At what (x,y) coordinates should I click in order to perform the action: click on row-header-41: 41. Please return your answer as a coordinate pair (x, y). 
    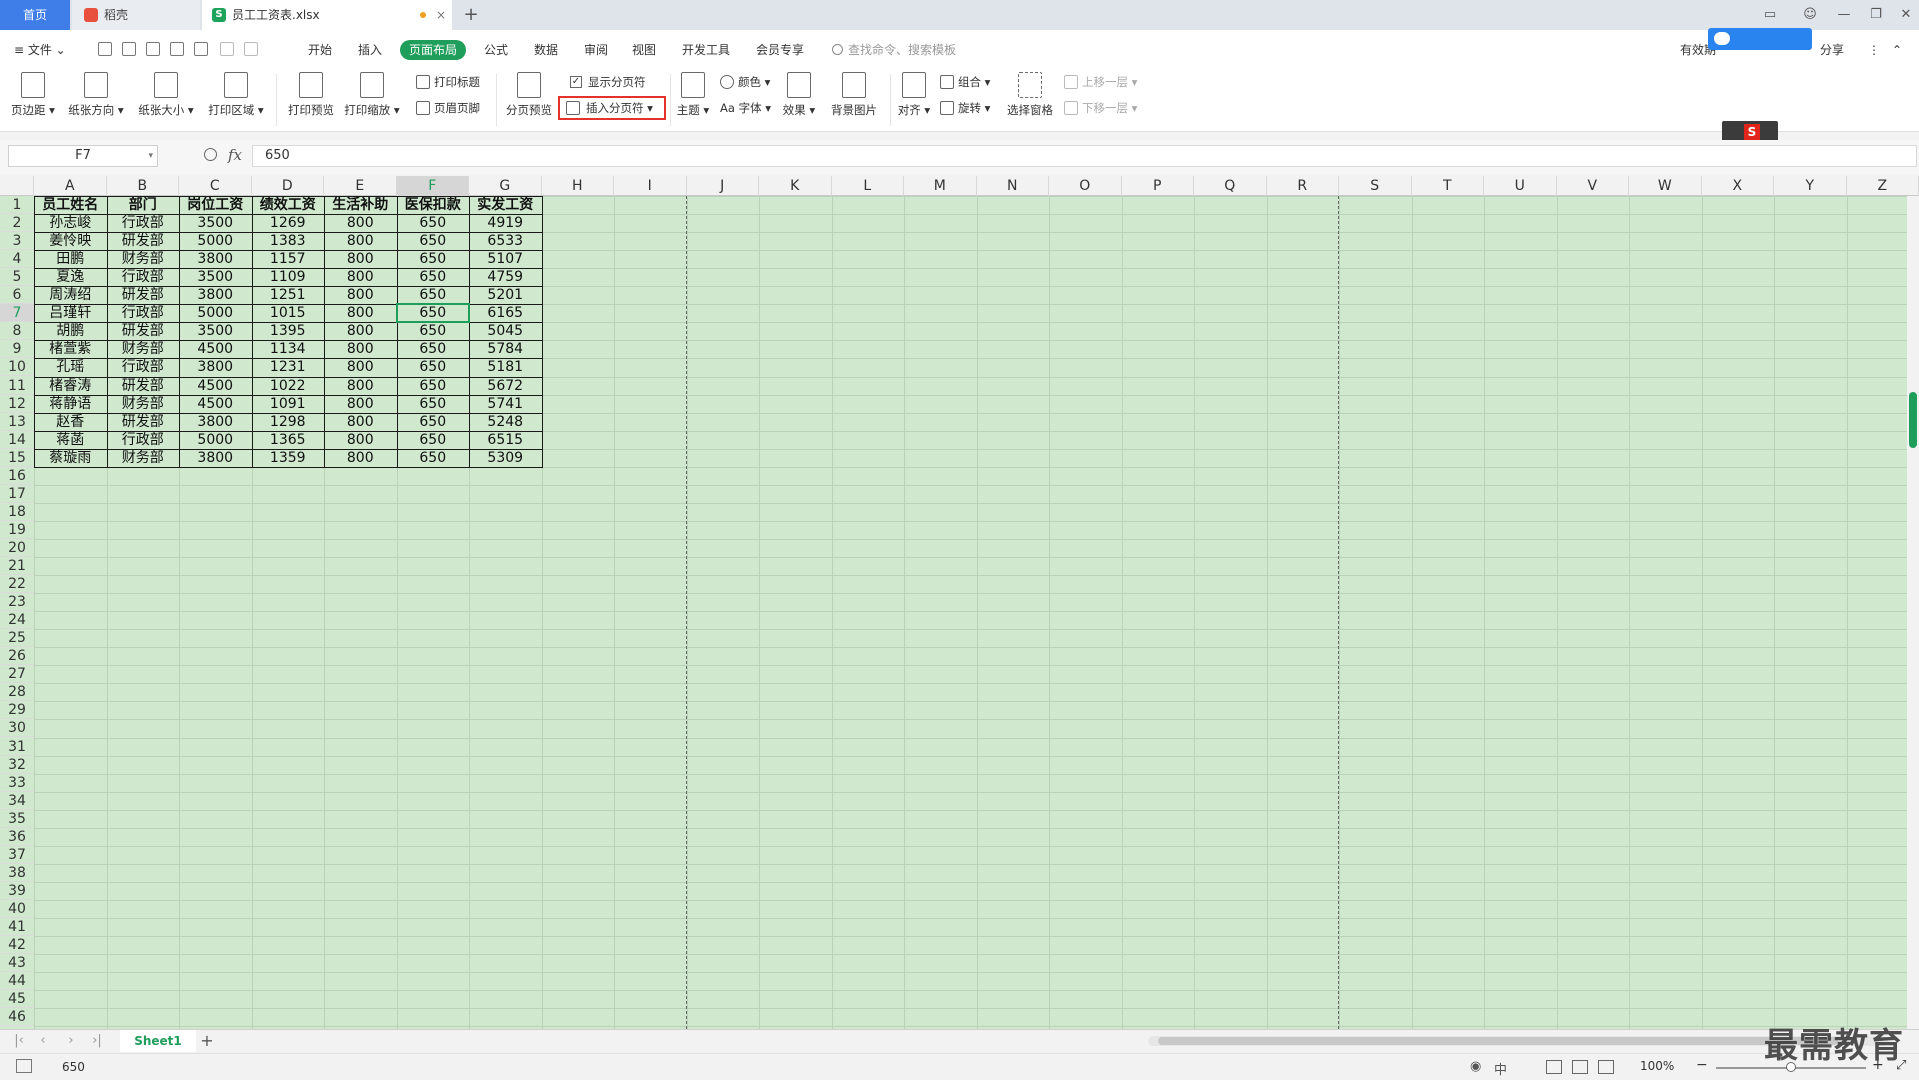
    Looking at the image, I should click on (17, 927).